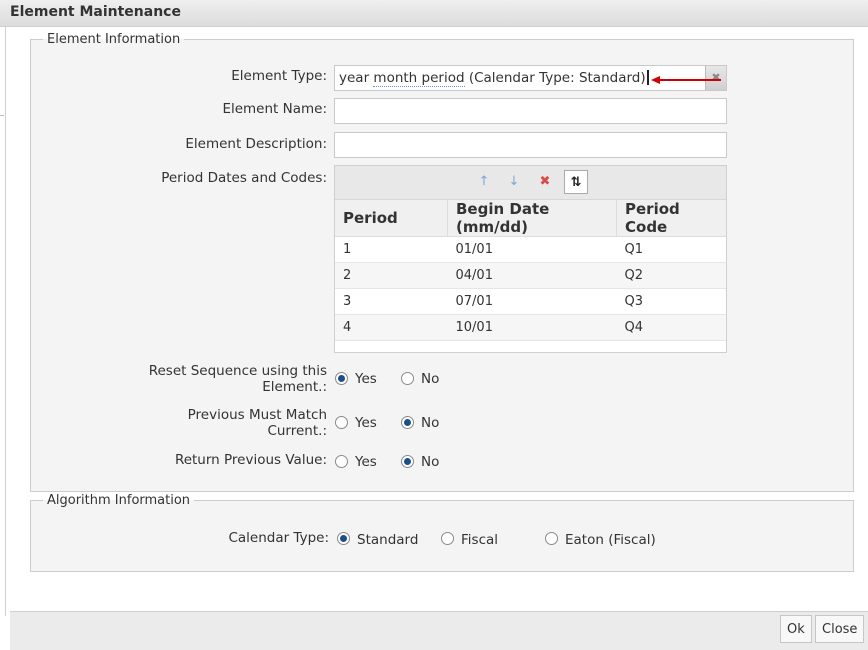  I want to click on ok-button: Ok, so click(796, 629).